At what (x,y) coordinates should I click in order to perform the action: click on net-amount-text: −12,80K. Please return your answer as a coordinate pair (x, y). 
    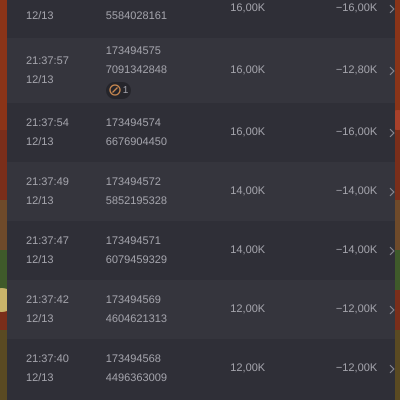
    Looking at the image, I should click on (356, 70).